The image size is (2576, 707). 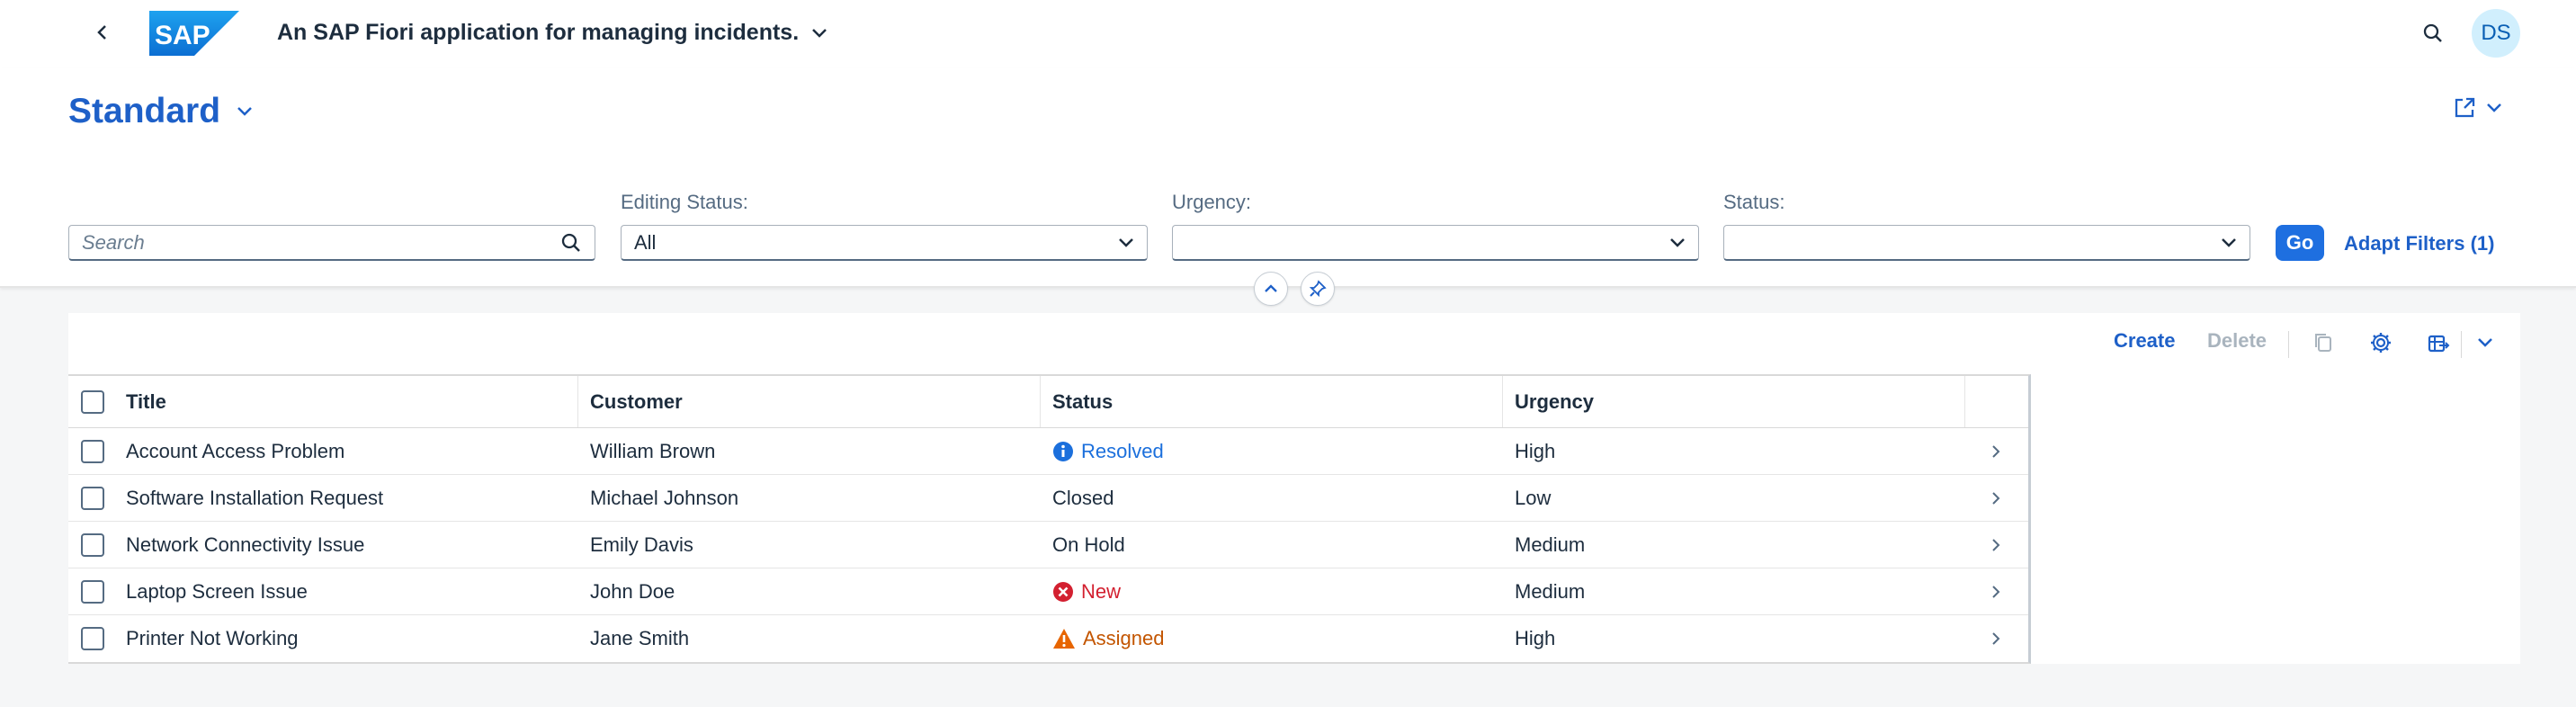 What do you see at coordinates (1754, 202) in the screenshot?
I see `status-label: Status:` at bounding box center [1754, 202].